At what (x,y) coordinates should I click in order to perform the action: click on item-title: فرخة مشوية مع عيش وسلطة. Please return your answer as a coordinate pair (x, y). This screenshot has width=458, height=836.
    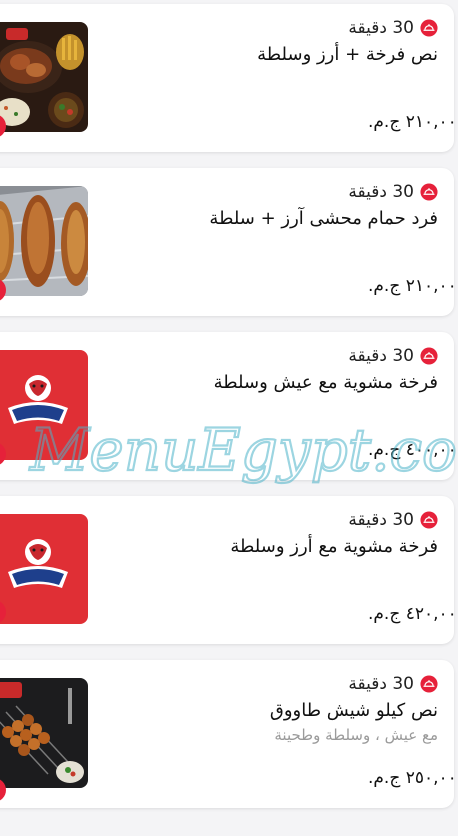
    Looking at the image, I should click on (325, 382).